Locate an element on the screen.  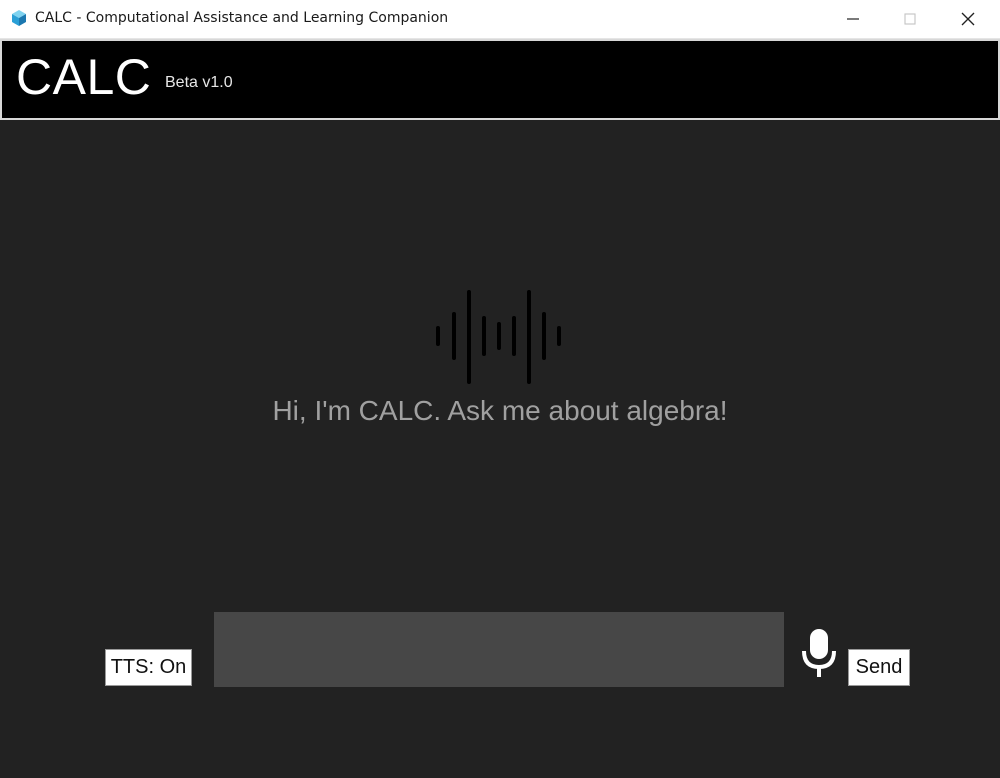
waveform-icon is located at coordinates (498, 337).